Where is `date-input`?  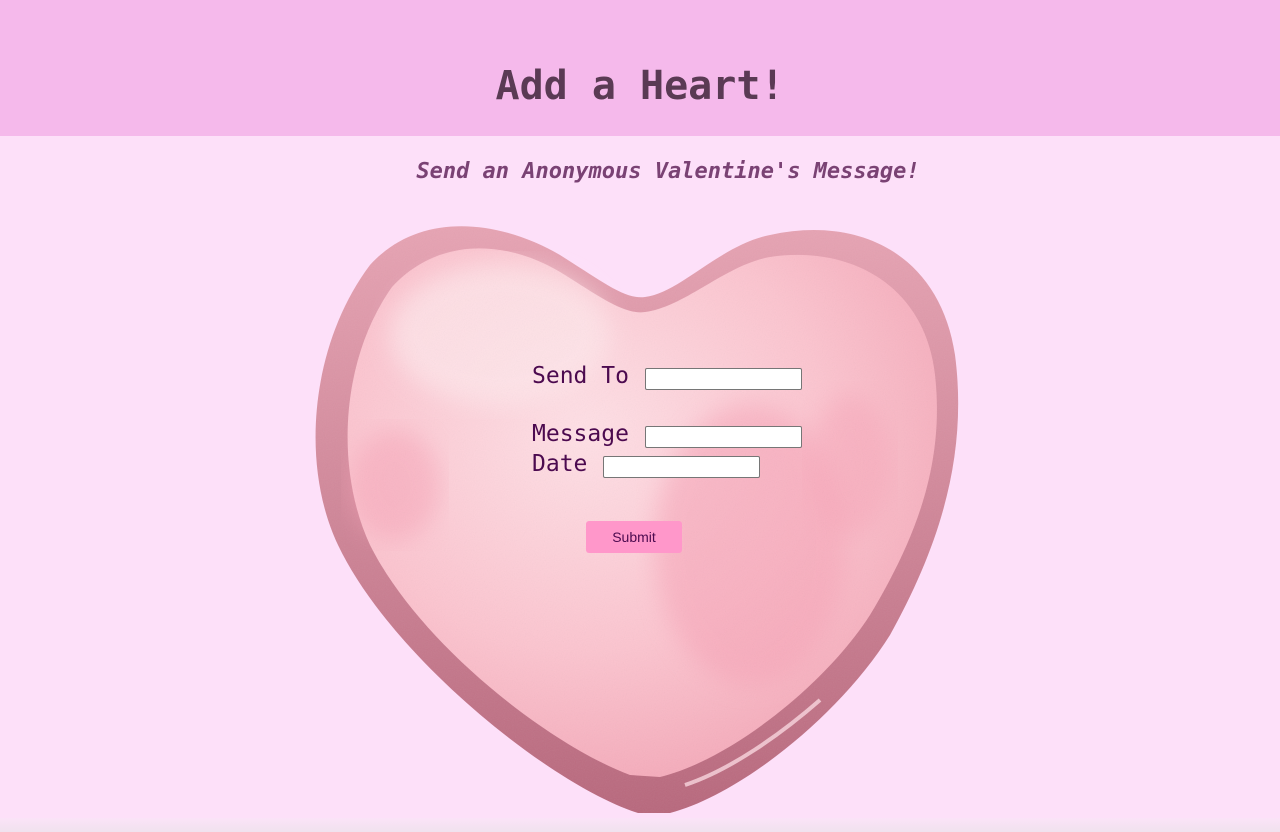
date-input is located at coordinates (681, 467).